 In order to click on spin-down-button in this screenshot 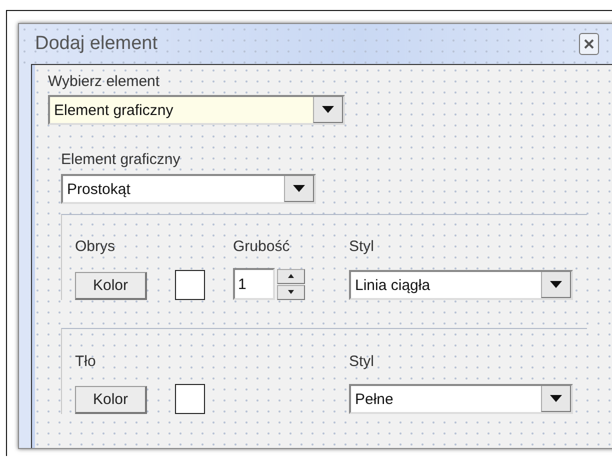, I will do `click(291, 292)`.